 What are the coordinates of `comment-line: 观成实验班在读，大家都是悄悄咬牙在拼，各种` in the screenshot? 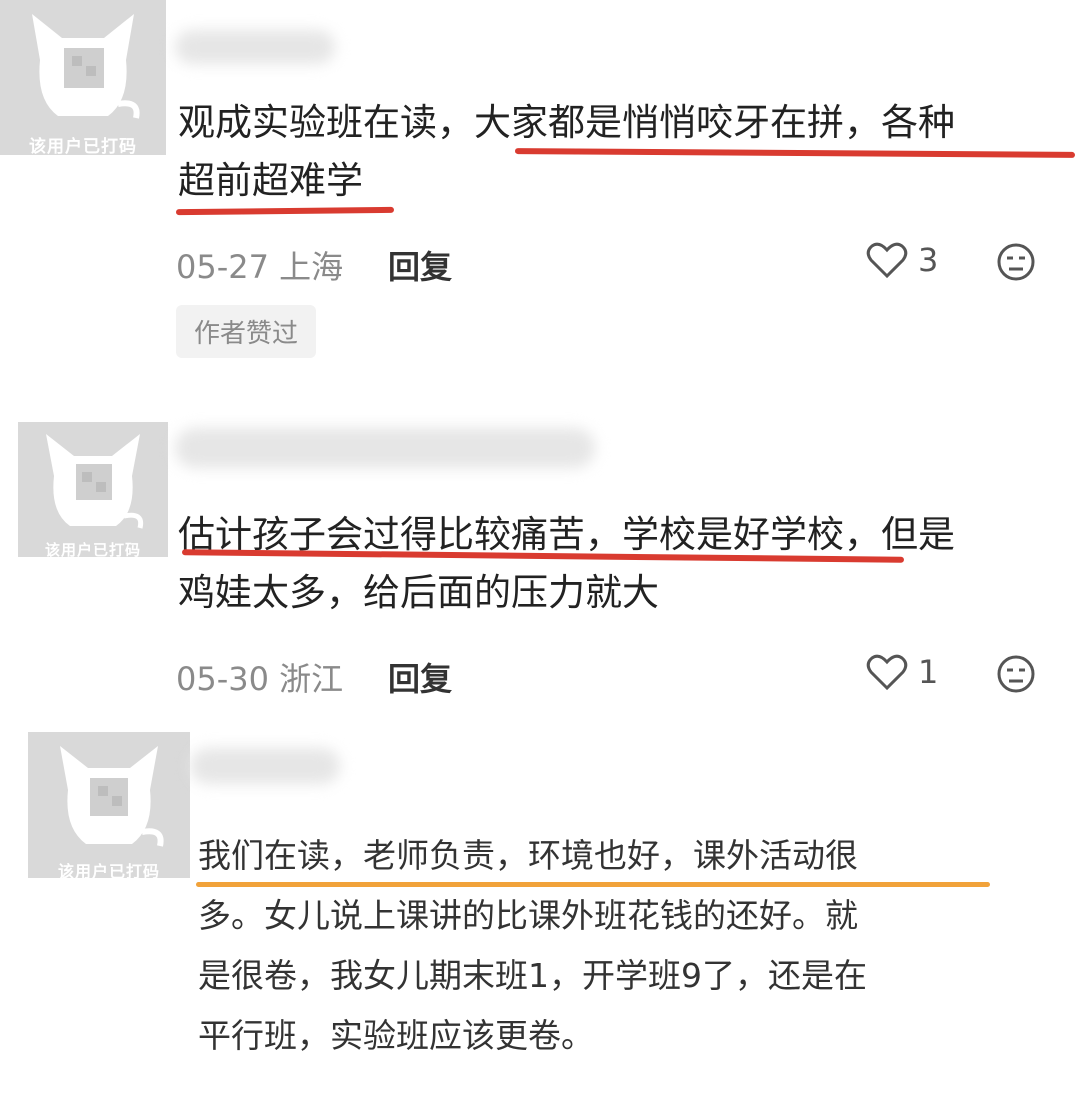 It's located at (566, 122).